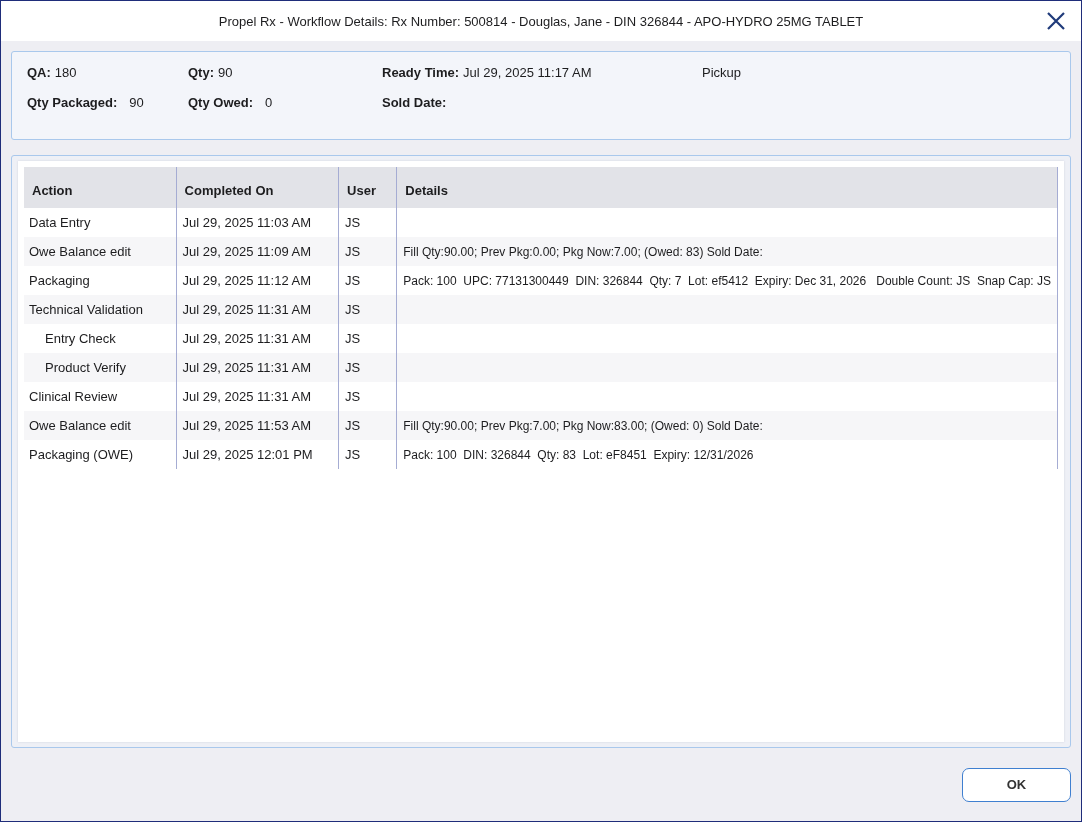  I want to click on field-label: Sold Date:, so click(414, 102).